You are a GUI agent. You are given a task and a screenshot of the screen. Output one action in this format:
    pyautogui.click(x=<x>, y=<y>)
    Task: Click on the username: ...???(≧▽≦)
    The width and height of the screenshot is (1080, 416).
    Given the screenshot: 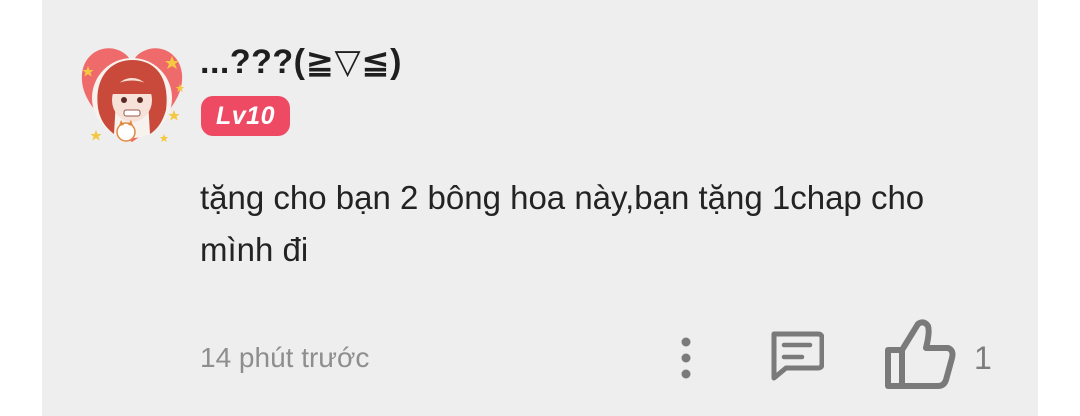 What is the action you would take?
    pyautogui.click(x=301, y=62)
    